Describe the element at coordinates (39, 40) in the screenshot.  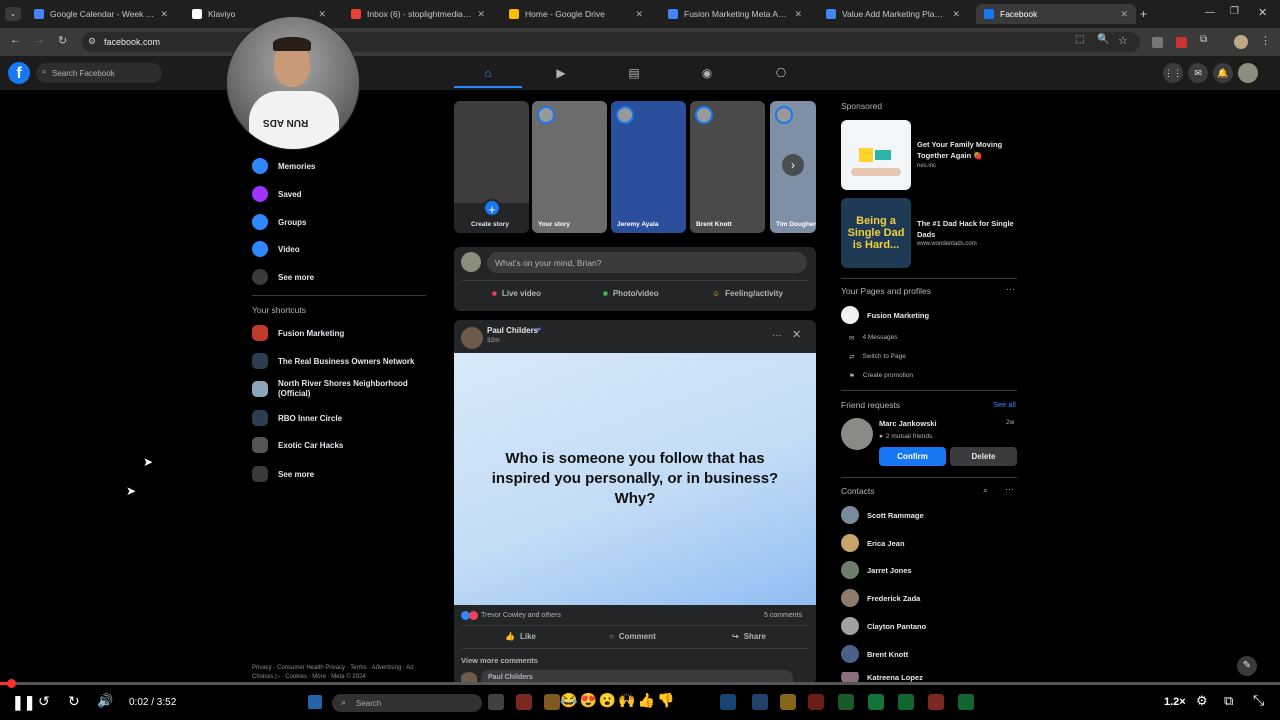
I see `forward-icon: →` at that location.